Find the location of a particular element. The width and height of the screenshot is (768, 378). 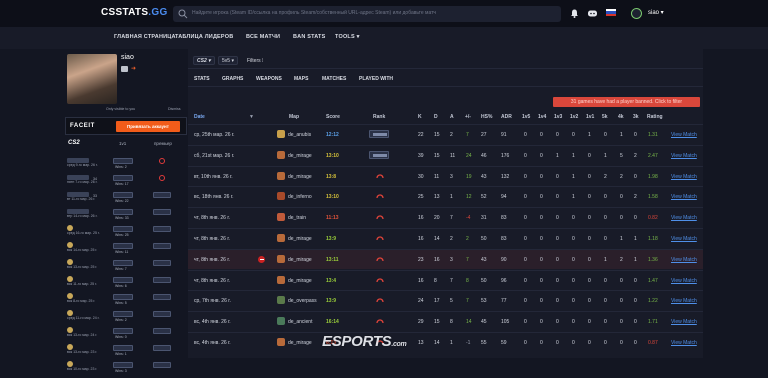

stat-adr: 77 is located at coordinates (504, 301).